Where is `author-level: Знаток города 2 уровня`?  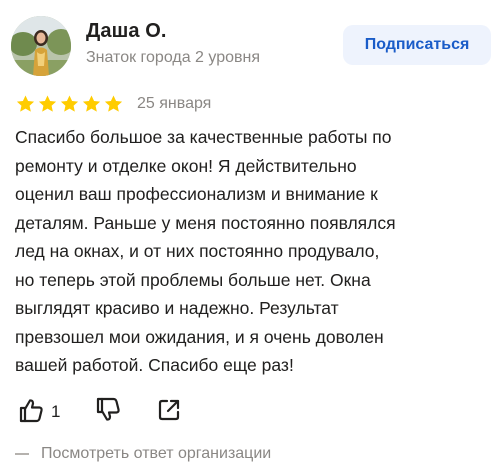 author-level: Знаток города 2 уровня is located at coordinates (173, 57).